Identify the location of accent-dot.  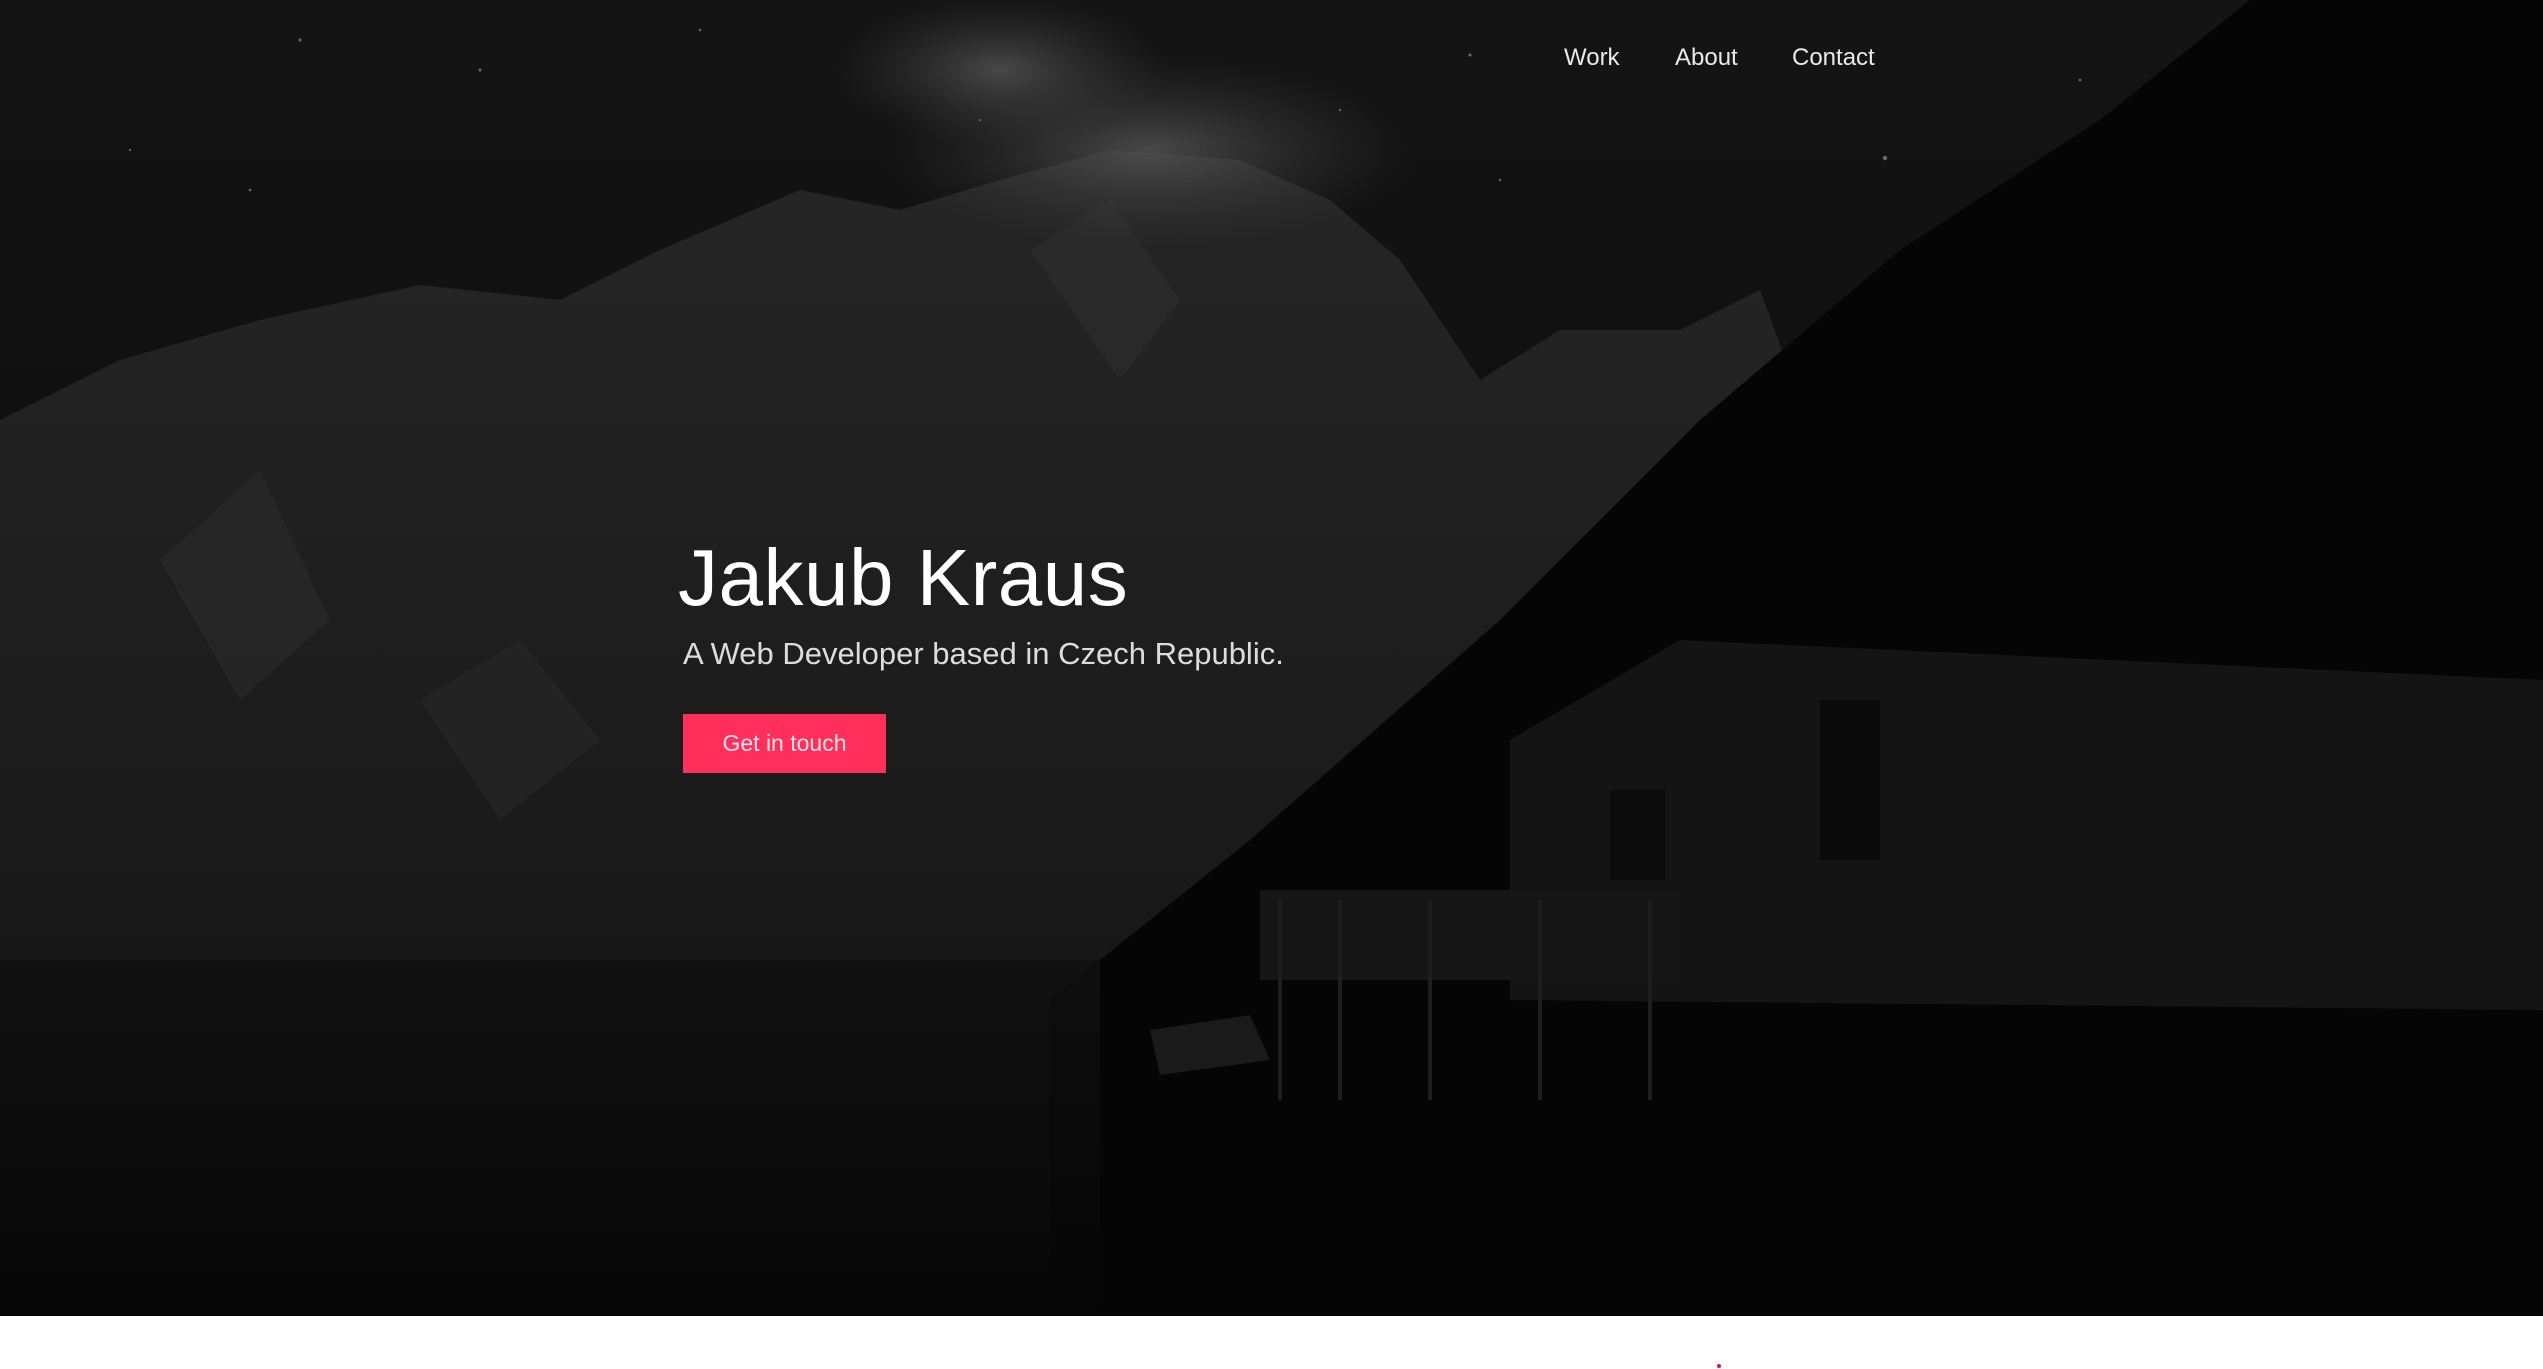
(1719, 1366).